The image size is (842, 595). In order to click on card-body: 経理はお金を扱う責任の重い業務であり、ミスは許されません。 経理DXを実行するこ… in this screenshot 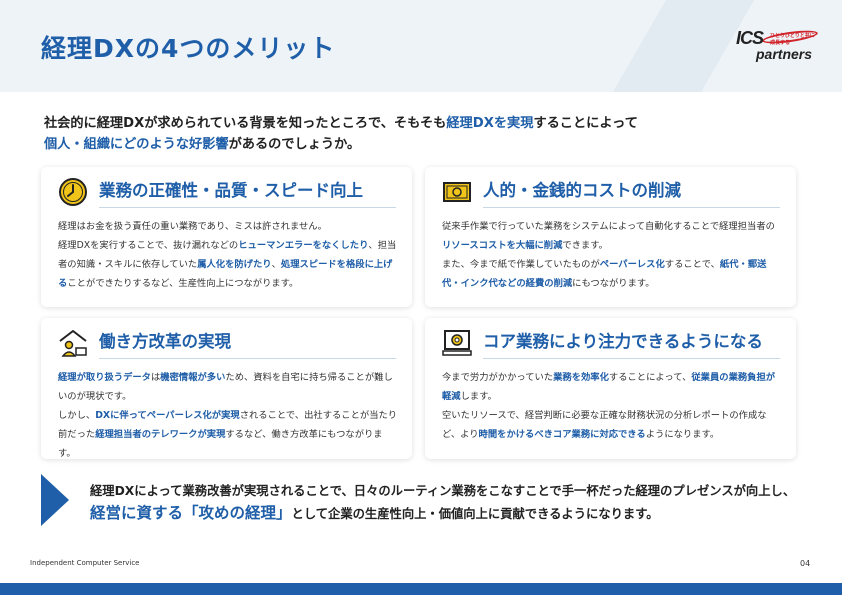, I will do `click(227, 255)`.